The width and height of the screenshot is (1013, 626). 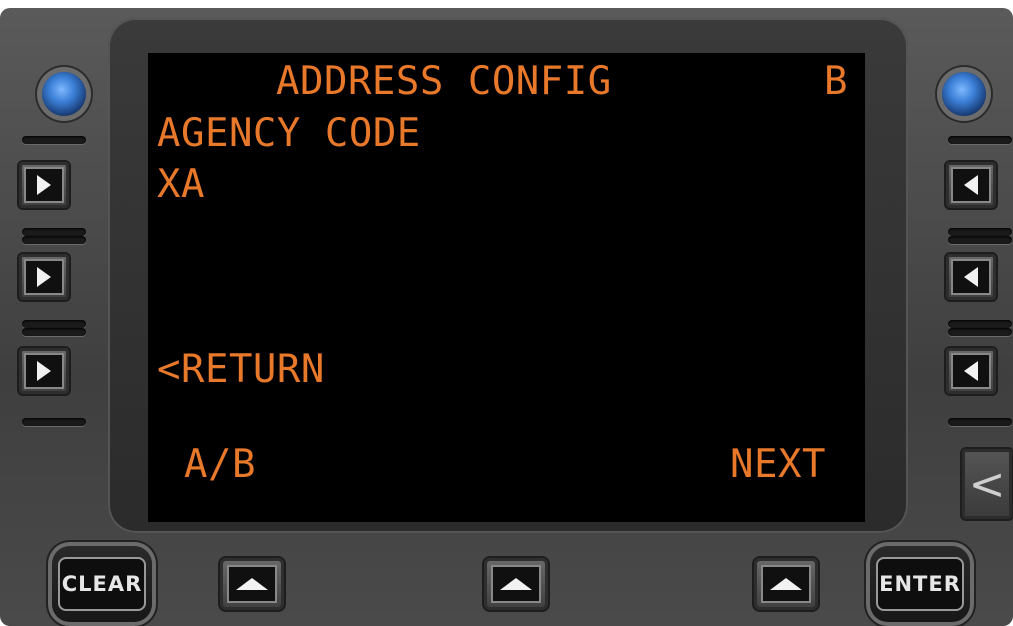 I want to click on next-option: NEXT, so click(x=778, y=464).